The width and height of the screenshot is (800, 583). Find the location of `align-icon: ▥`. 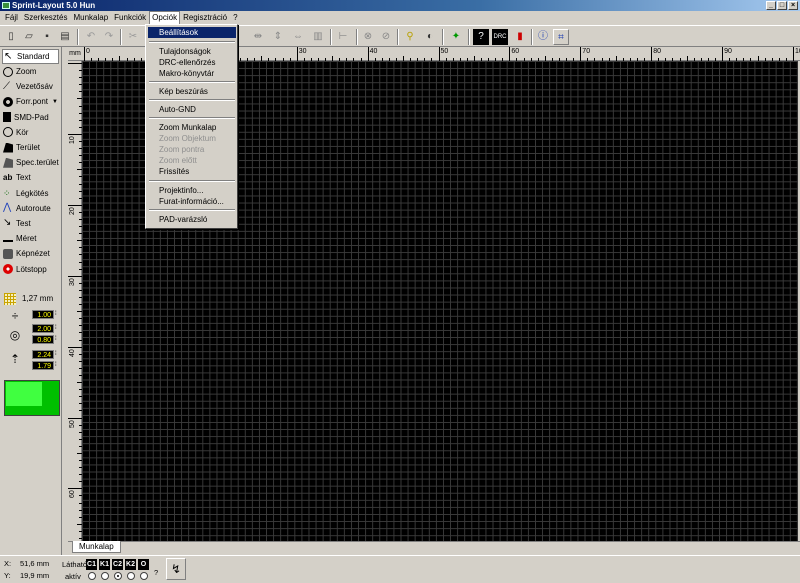

align-icon: ▥ is located at coordinates (318, 37).